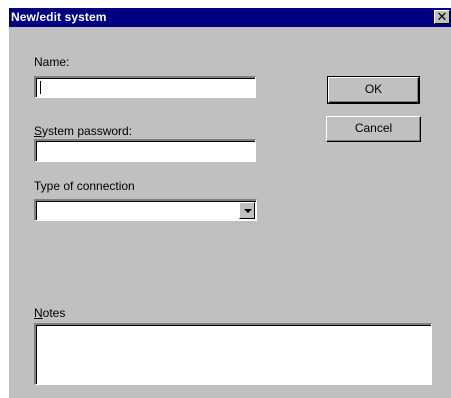 The height and width of the screenshot is (398, 451). What do you see at coordinates (230, 17) in the screenshot?
I see `title-bar: New/edit system ✕` at bounding box center [230, 17].